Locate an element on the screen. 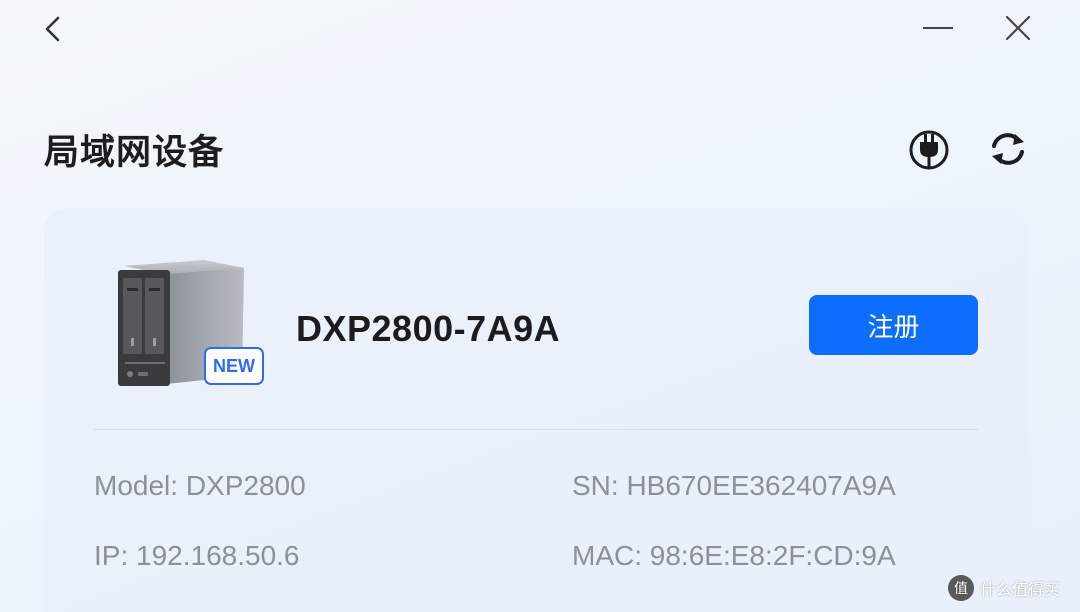 The height and width of the screenshot is (612, 1080). device-serial-number: SN: HB670EE362407A9A is located at coordinates (734, 485).